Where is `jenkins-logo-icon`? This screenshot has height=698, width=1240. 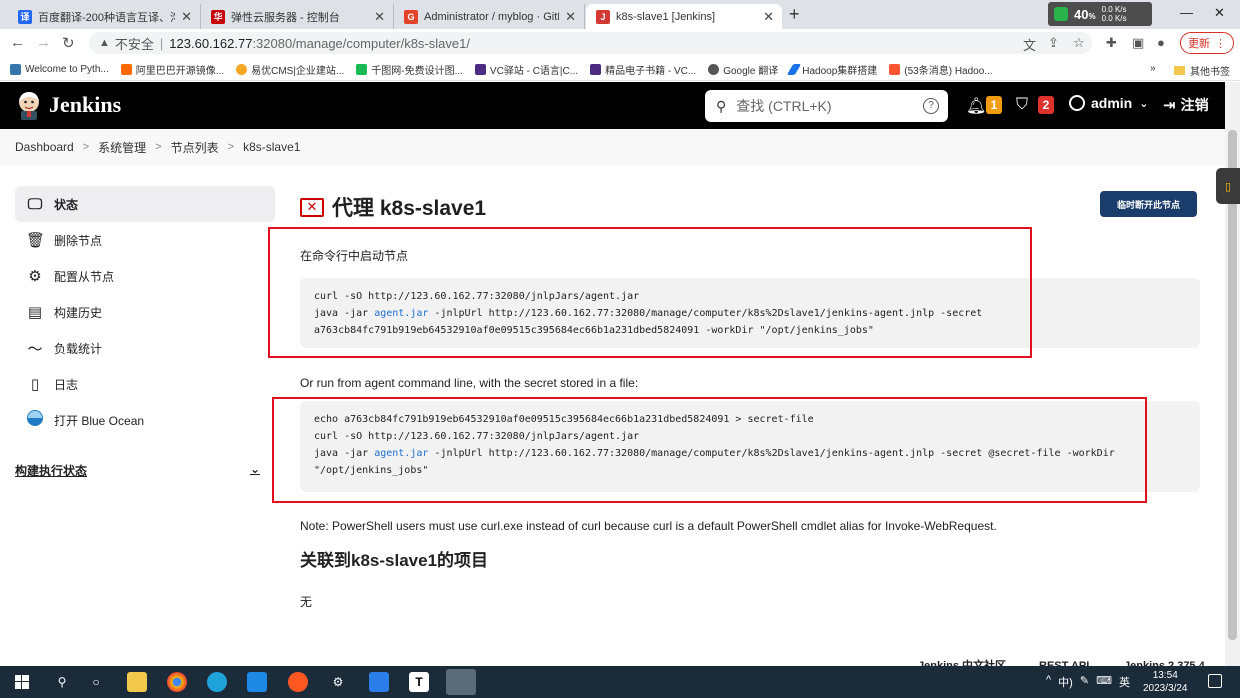 jenkins-logo-icon is located at coordinates (29, 105).